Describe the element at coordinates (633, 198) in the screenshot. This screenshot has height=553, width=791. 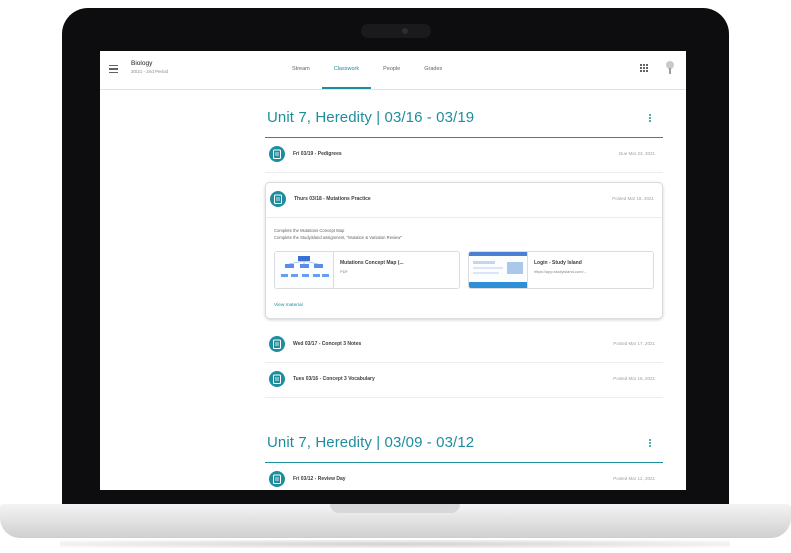
I see `item-date: Posted Mar 18, 2021` at that location.